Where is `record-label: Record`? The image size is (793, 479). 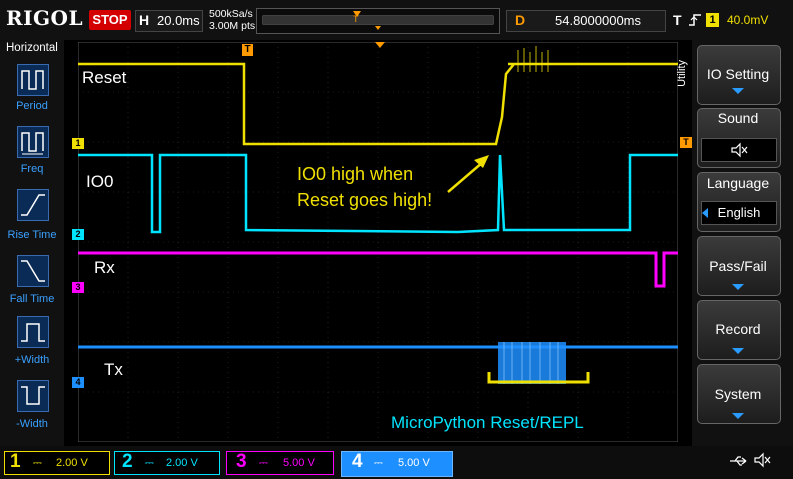
record-label: Record is located at coordinates (738, 329).